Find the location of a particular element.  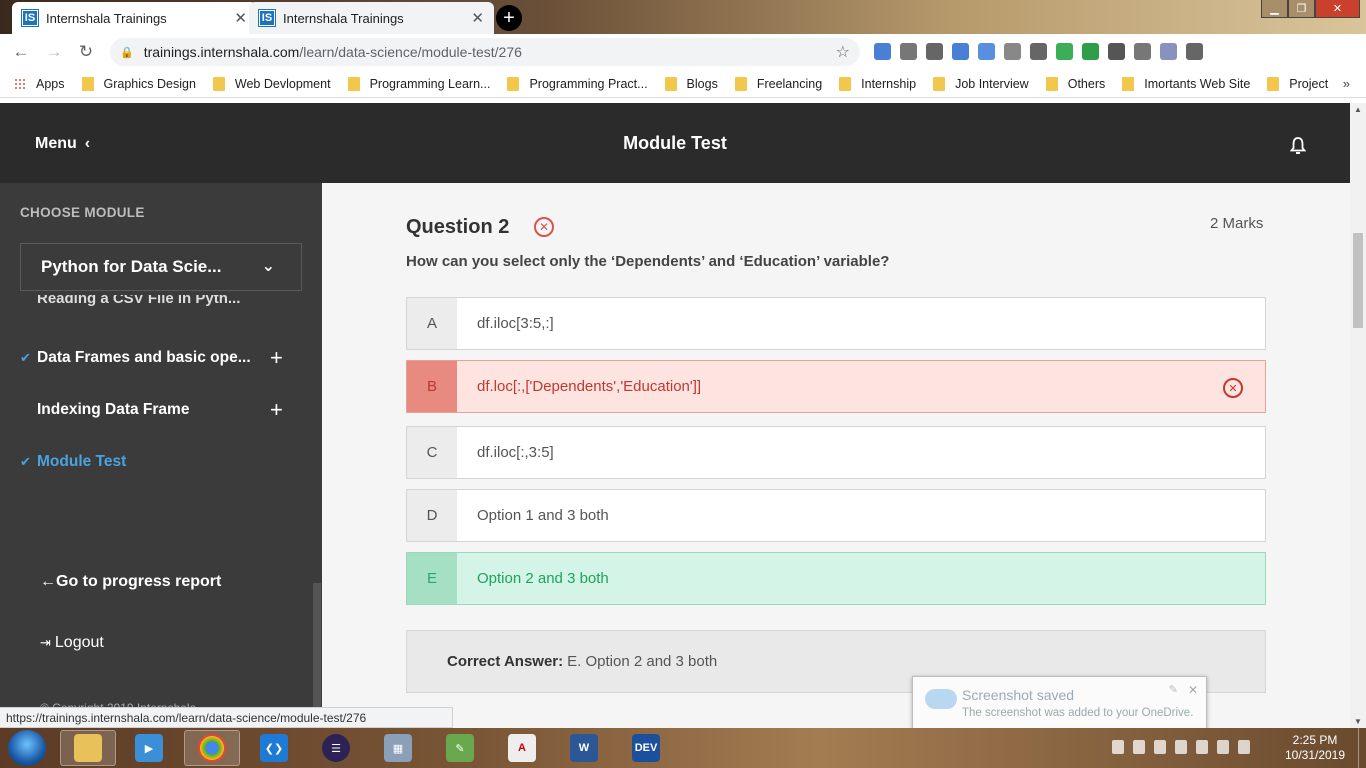

bookmark-star-icon: ☆ is located at coordinates (843, 52).